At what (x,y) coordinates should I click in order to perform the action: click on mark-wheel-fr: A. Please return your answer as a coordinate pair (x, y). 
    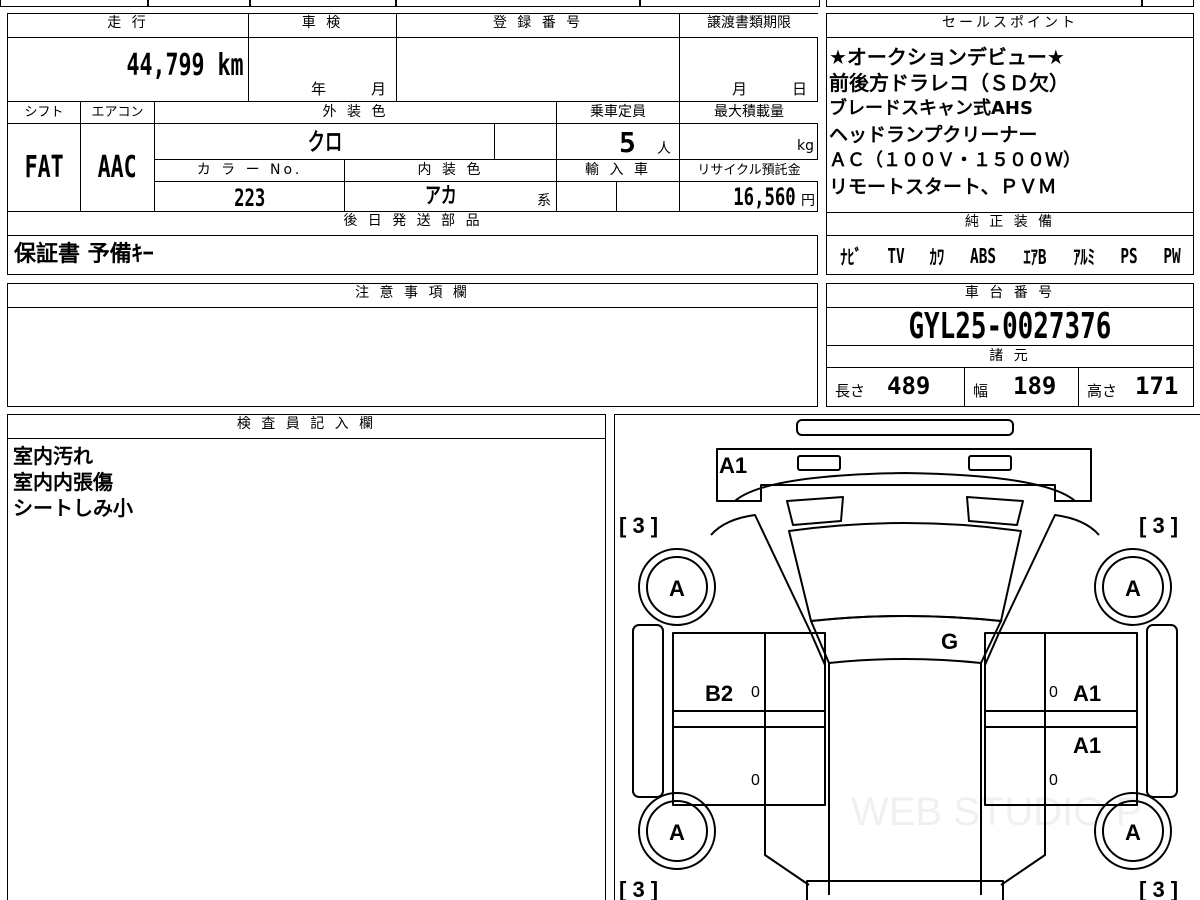
    Looking at the image, I should click on (1133, 588).